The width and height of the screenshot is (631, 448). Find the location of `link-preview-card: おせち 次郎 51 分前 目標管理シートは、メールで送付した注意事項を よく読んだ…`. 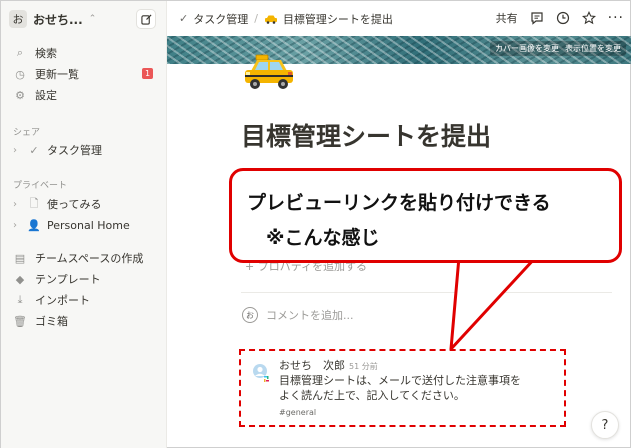

link-preview-card: おせち 次郎 51 分前 目標管理シートは、メールで送付した注意事項を よく読んだ… is located at coordinates (402, 388).